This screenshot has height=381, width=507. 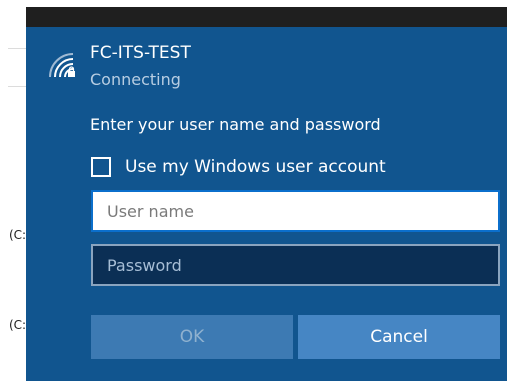 I want to click on cancel-button-label: Cancel, so click(x=399, y=337).